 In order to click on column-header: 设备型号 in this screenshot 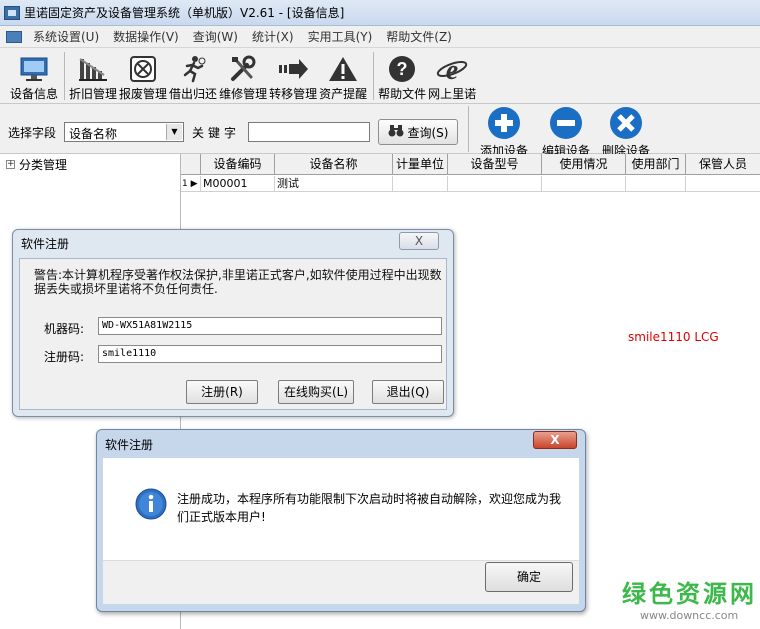, I will do `click(495, 164)`.